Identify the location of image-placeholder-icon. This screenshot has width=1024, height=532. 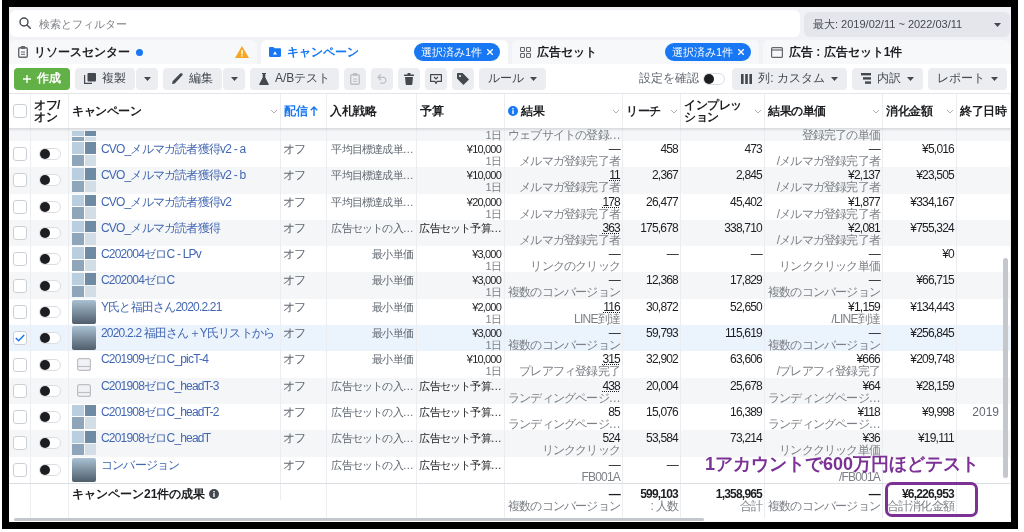
(84, 391).